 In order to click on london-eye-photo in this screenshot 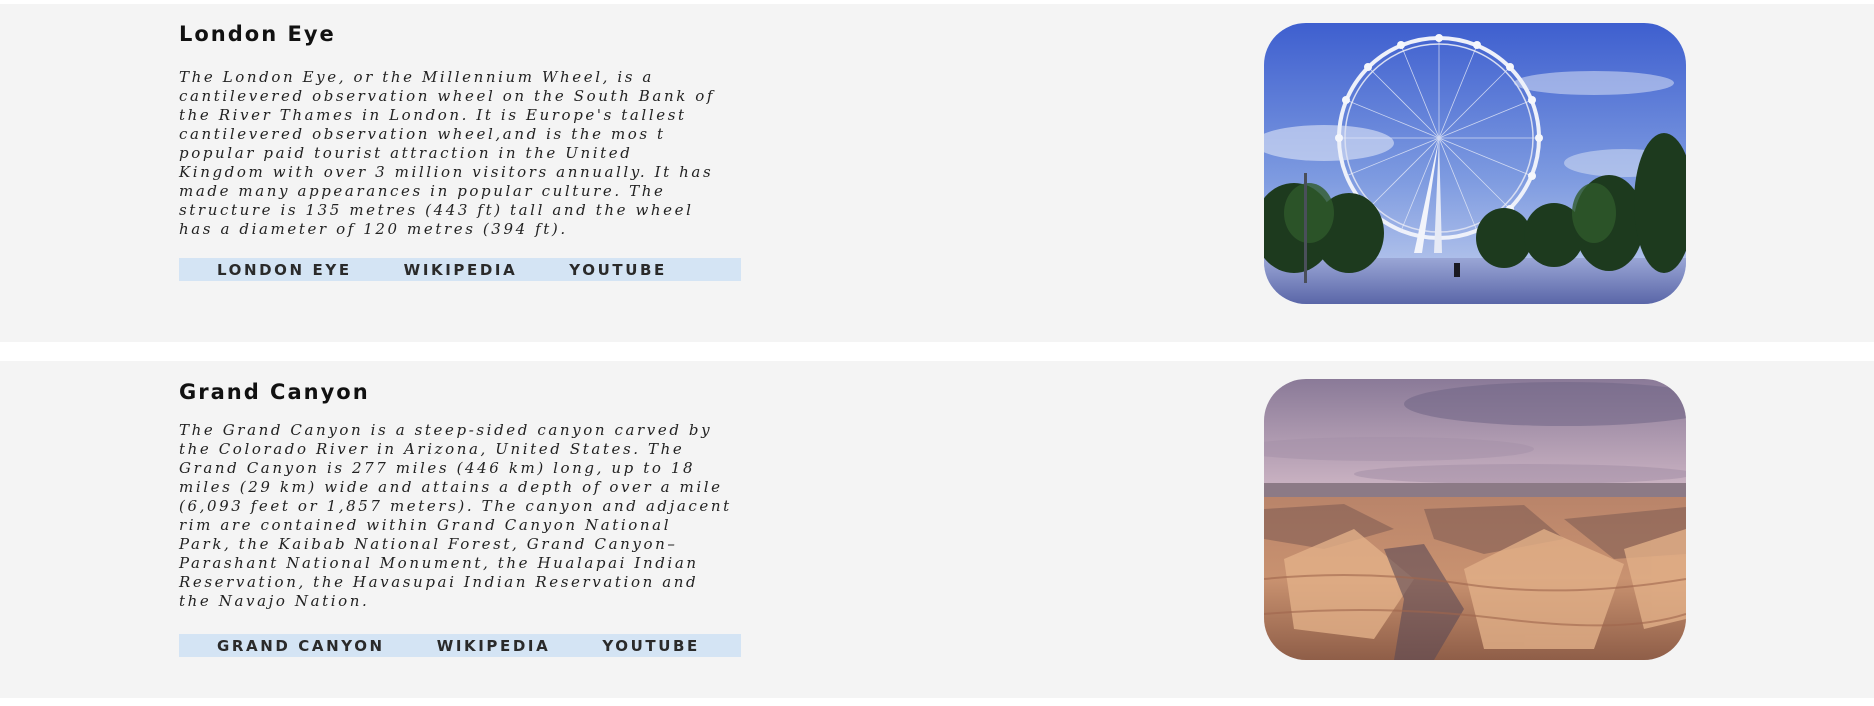, I will do `click(1475, 163)`.